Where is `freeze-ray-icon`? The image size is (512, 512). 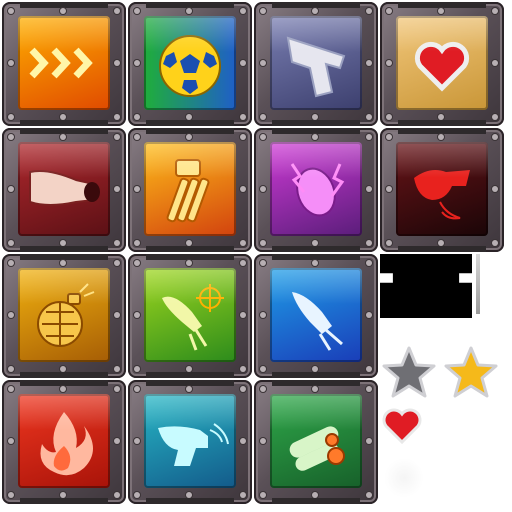
freeze-ray-icon is located at coordinates (193, 444).